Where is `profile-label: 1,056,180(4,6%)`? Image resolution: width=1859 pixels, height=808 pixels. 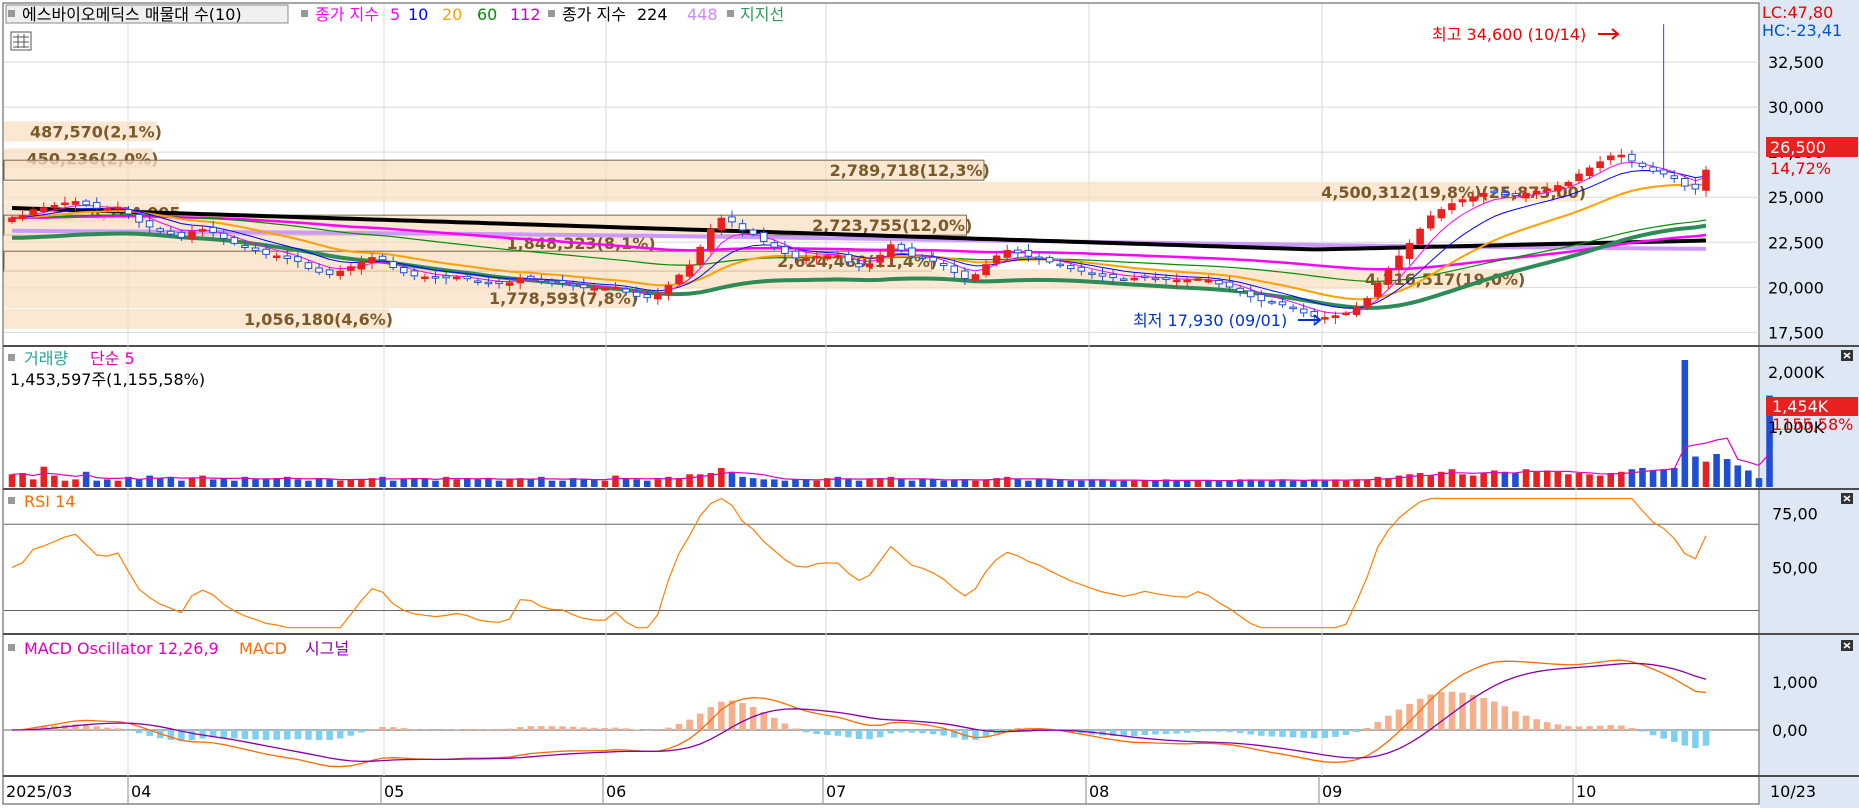
profile-label: 1,056,180(4,6%) is located at coordinates (318, 319).